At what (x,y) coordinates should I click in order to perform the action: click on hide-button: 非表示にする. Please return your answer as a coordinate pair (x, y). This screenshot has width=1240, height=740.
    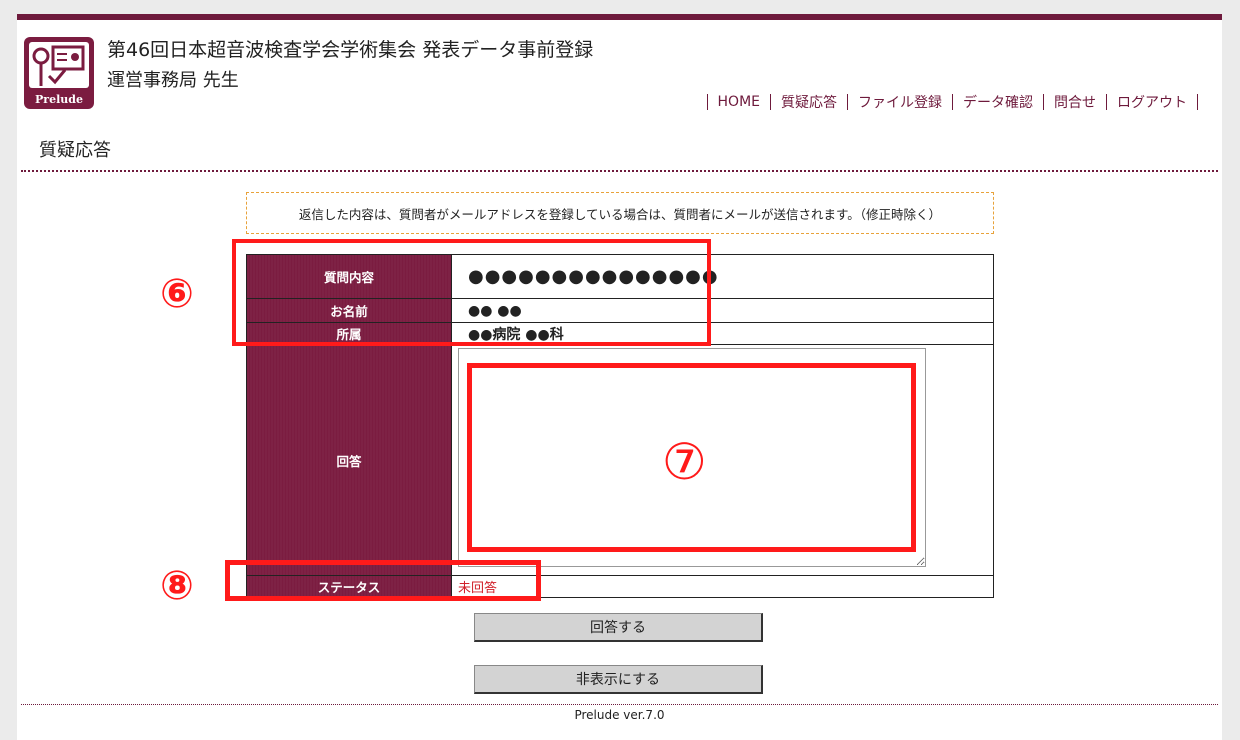
    Looking at the image, I should click on (618, 679).